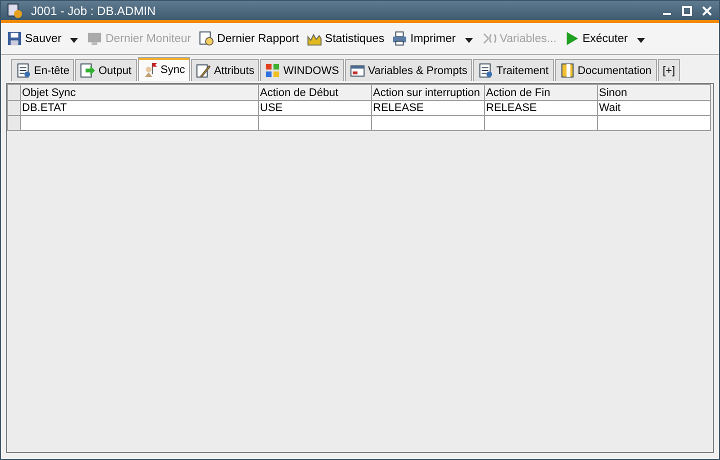 The width and height of the screenshot is (720, 460). I want to click on table-cell: Wait, so click(654, 108).